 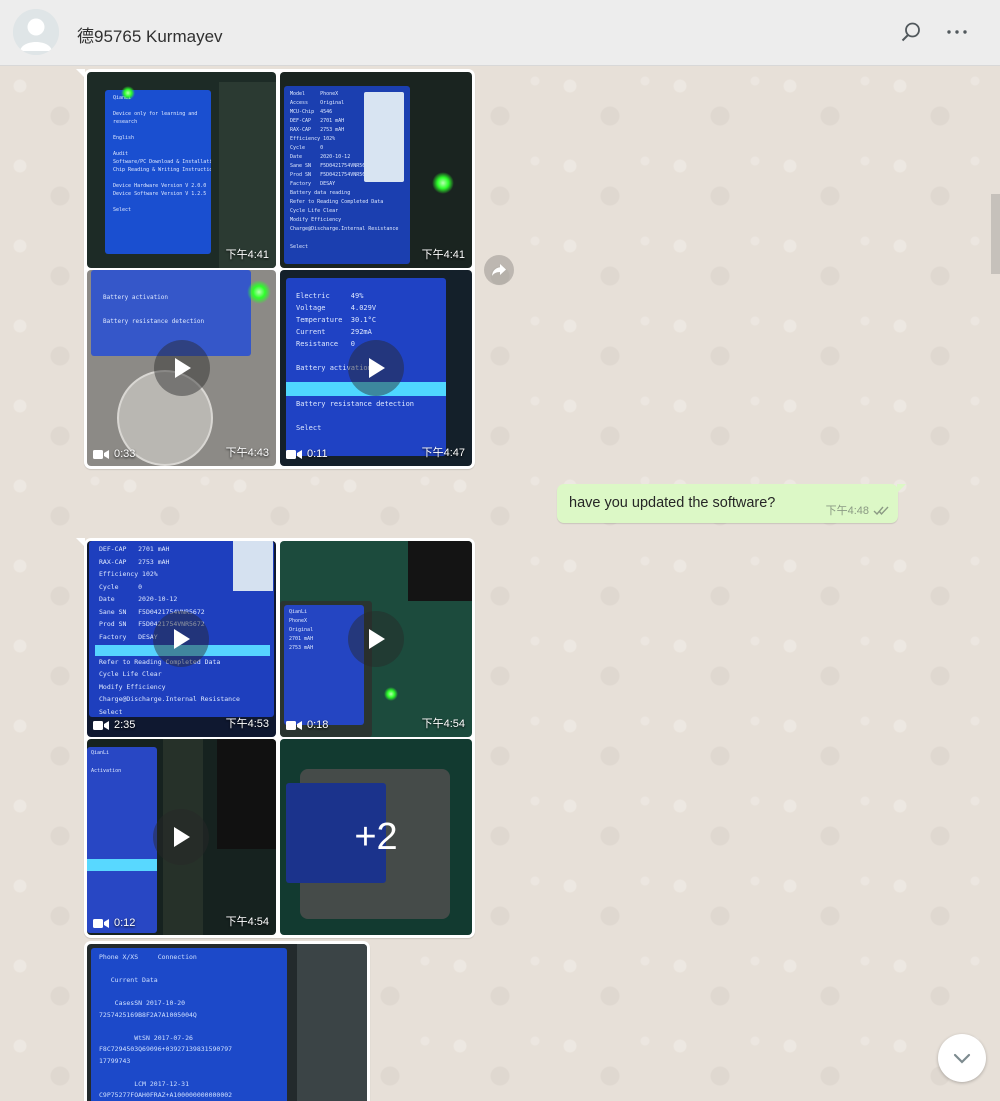 I want to click on message-time: 下午4:48, so click(x=847, y=511).